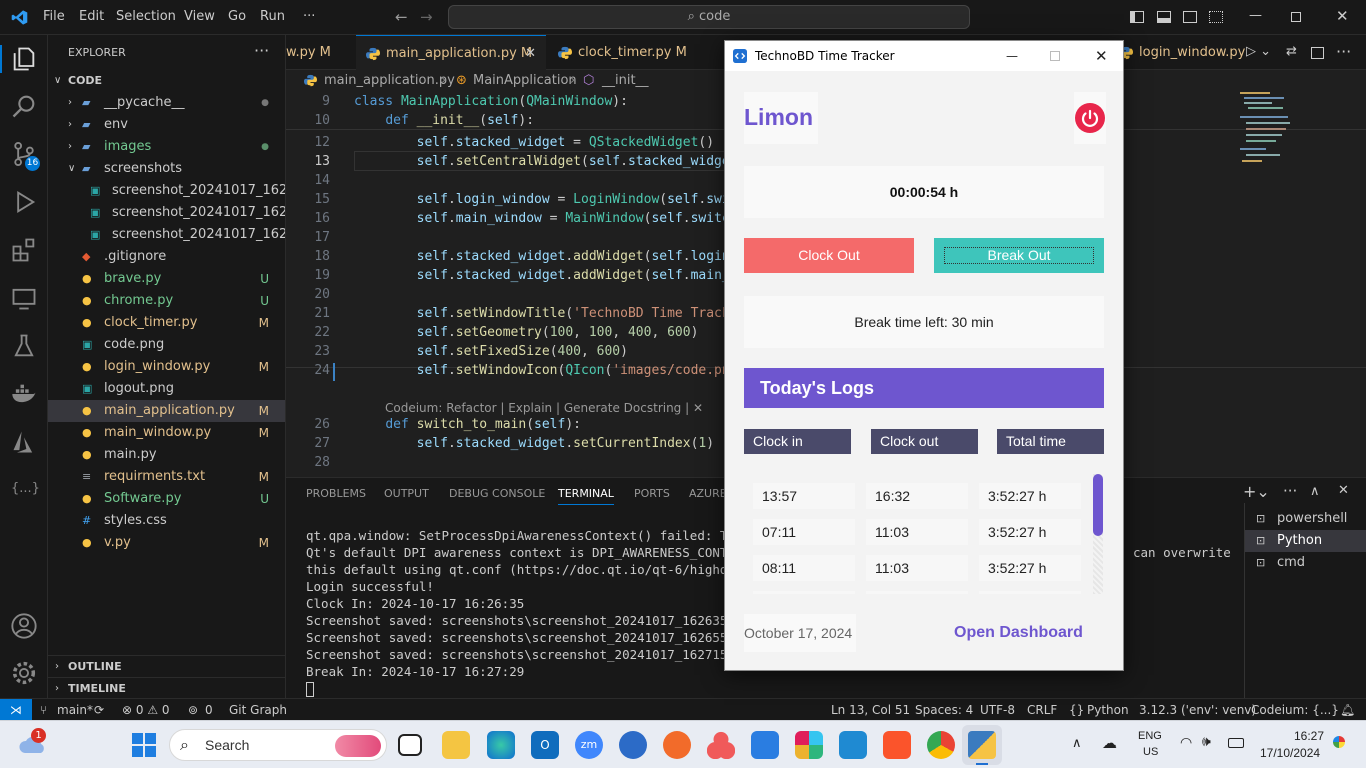  What do you see at coordinates (1347, 710) in the screenshot?
I see `notifications-icon: 🔔︎` at bounding box center [1347, 710].